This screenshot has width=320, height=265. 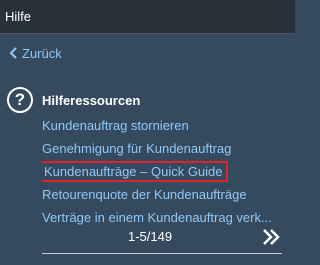 I want to click on page-count: 1-5/149, so click(x=150, y=236).